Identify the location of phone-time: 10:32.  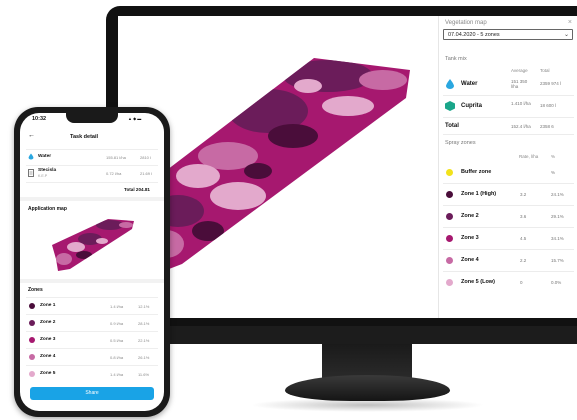
(39, 119).